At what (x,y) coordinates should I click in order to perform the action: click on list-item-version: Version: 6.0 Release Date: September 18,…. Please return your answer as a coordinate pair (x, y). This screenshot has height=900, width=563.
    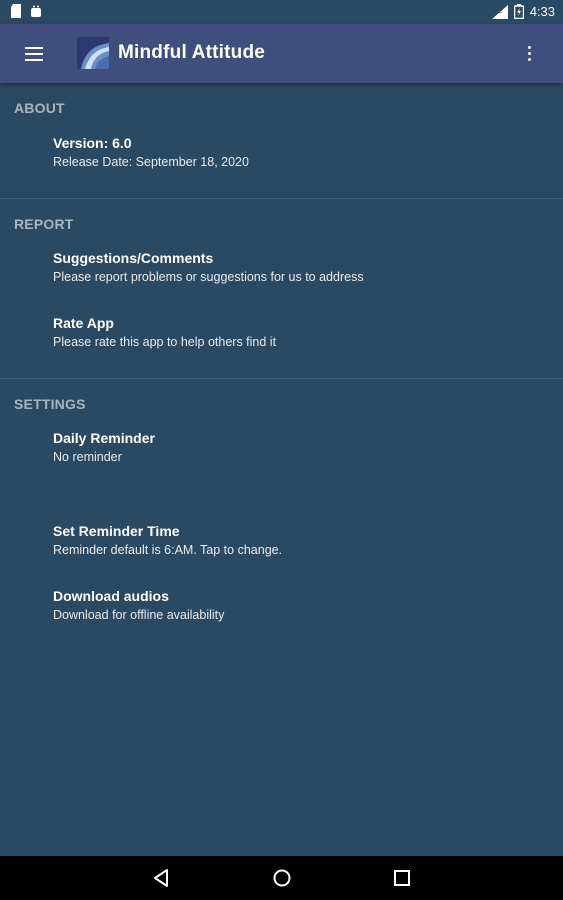
    Looking at the image, I should click on (281, 152).